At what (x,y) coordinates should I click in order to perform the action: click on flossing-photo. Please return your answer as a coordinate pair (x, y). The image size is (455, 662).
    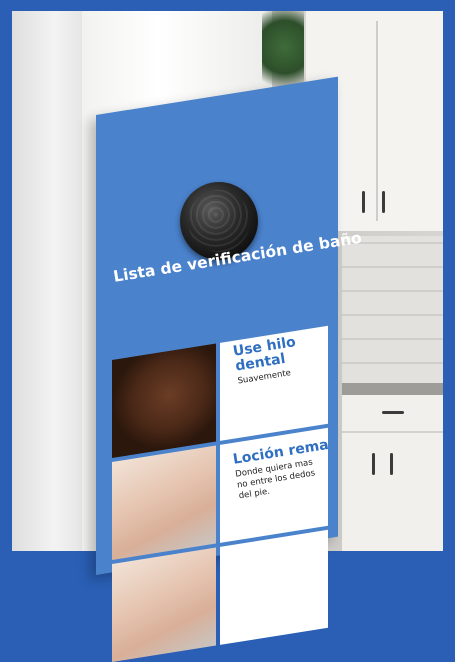
    Looking at the image, I should click on (164, 400).